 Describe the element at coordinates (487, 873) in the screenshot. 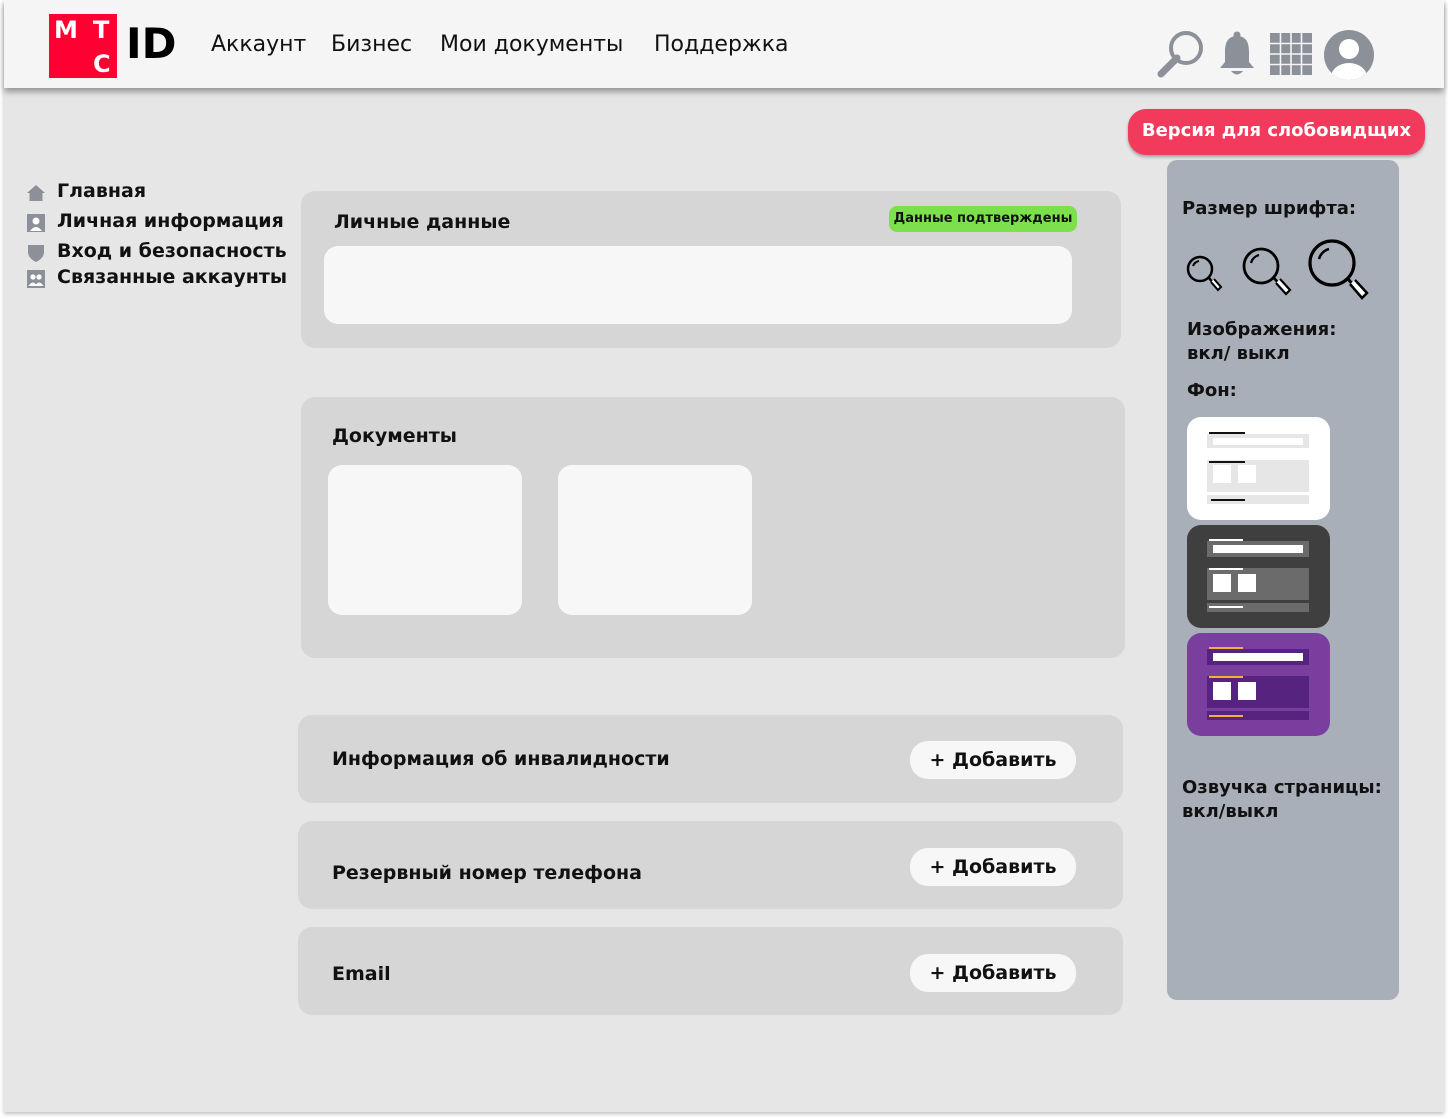

I see `backup-phone-title: Резервный номер телефона` at that location.